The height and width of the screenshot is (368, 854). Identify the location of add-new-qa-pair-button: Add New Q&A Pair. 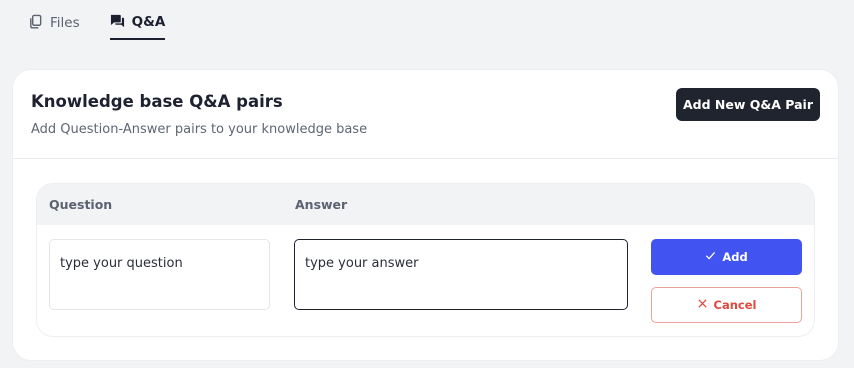
(748, 104).